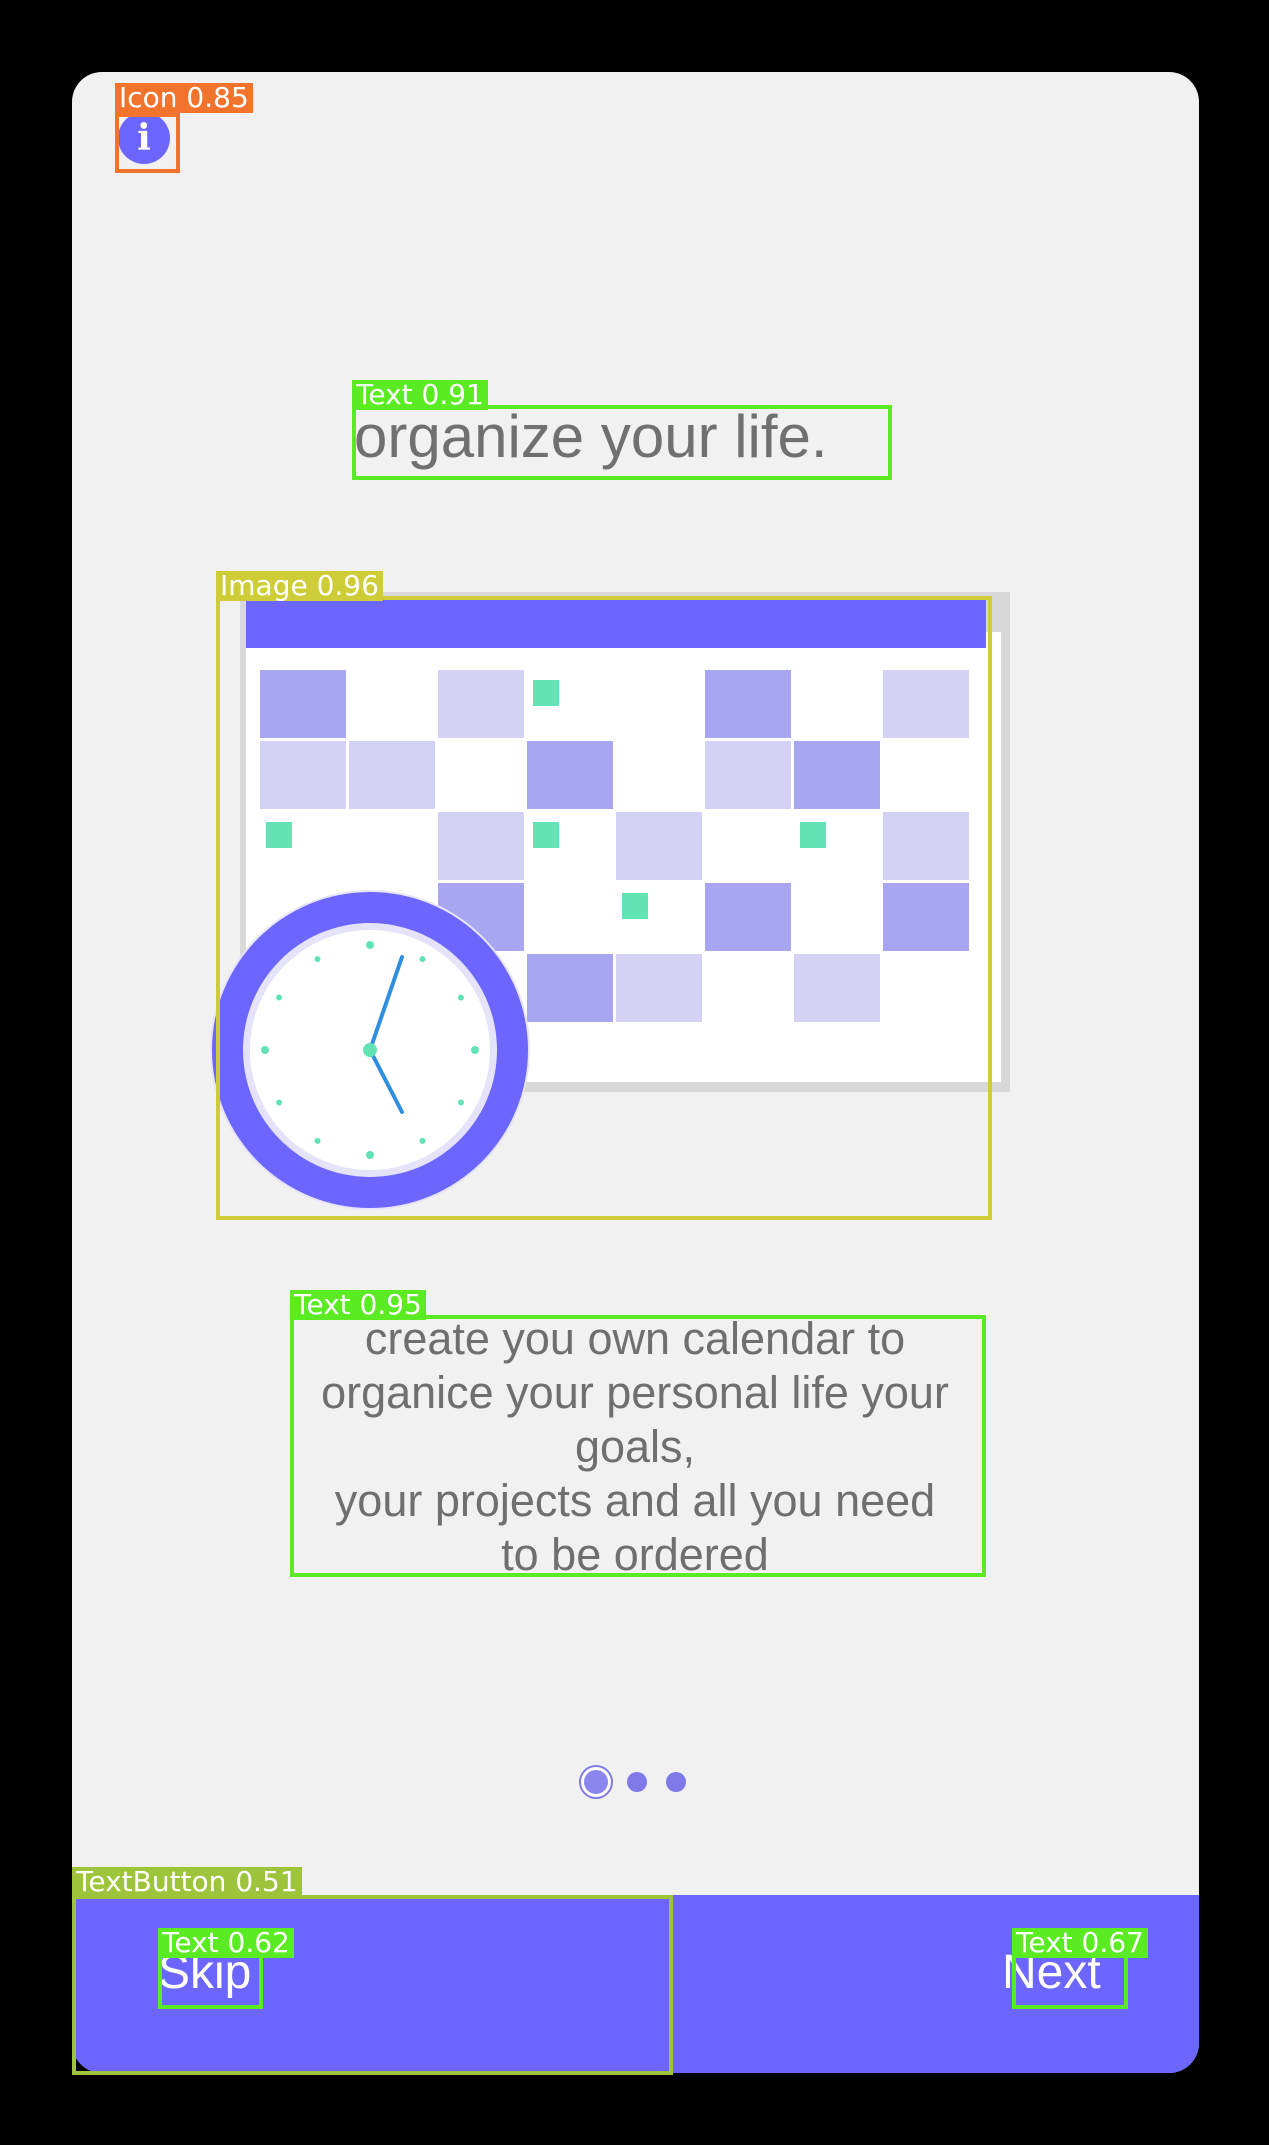  I want to click on detection-label-next-text: Text 0.67, so click(1080, 1943).